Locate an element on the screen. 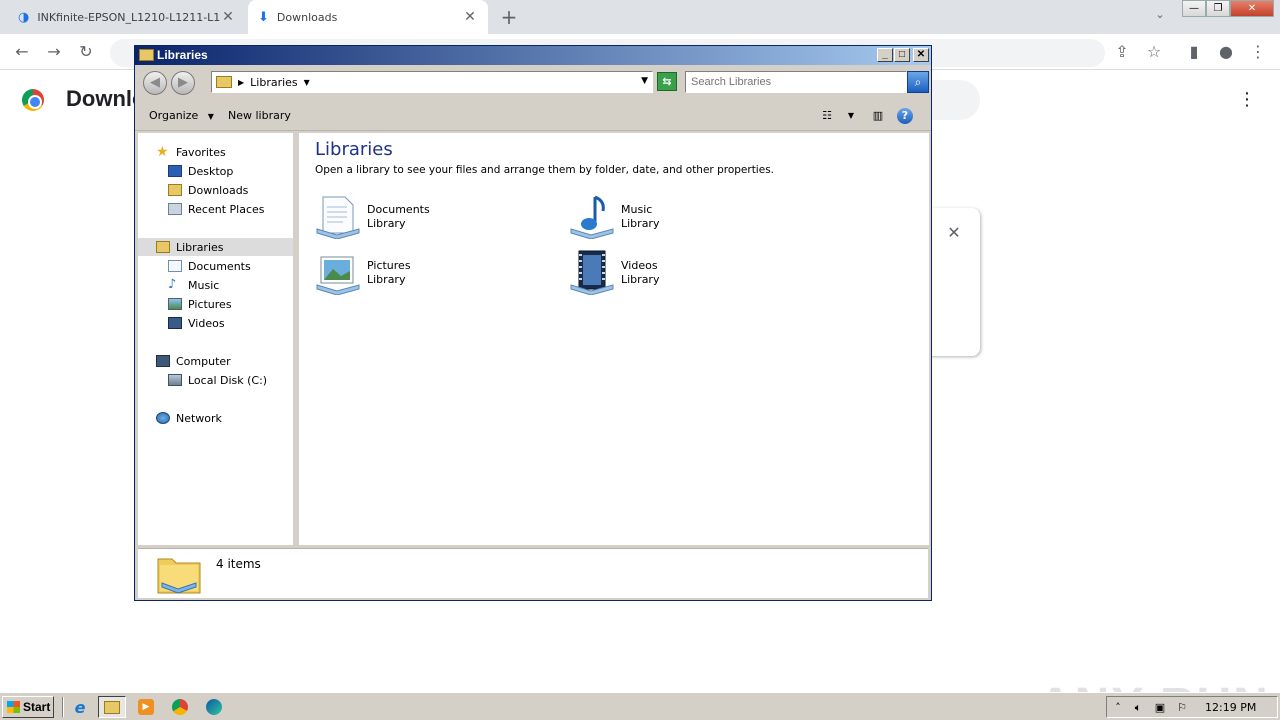  minimize-button: — is located at coordinates (1194, 8).